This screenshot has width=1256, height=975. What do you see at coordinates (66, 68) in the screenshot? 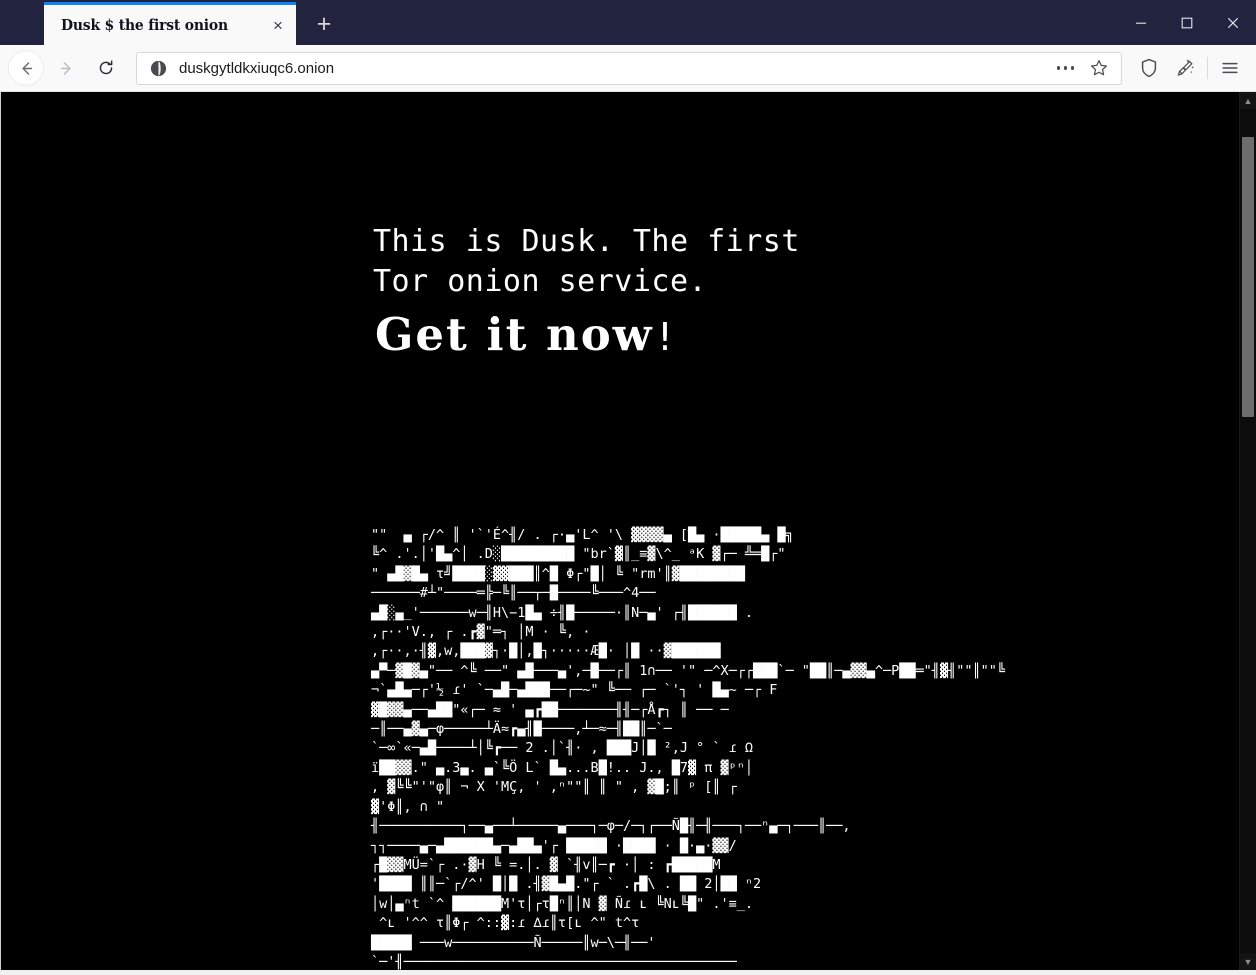
I see `forward-button` at bounding box center [66, 68].